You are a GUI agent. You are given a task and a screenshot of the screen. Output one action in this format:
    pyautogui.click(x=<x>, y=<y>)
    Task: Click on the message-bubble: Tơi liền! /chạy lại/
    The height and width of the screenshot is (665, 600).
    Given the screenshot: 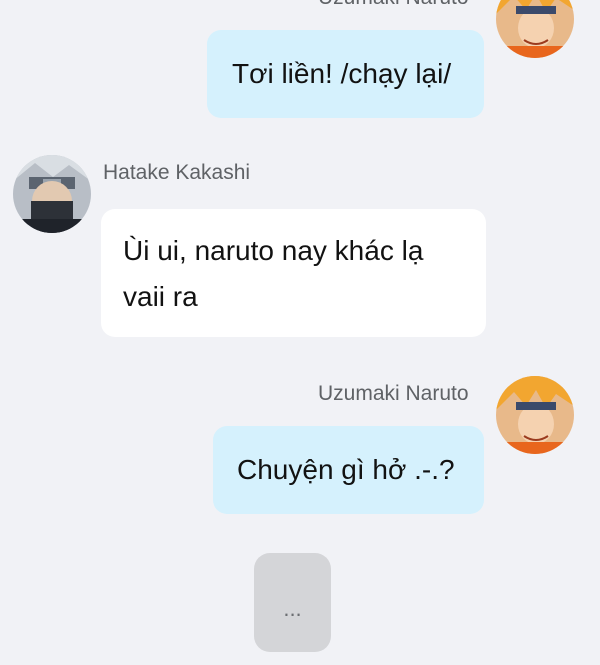 What is the action you would take?
    pyautogui.click(x=345, y=74)
    